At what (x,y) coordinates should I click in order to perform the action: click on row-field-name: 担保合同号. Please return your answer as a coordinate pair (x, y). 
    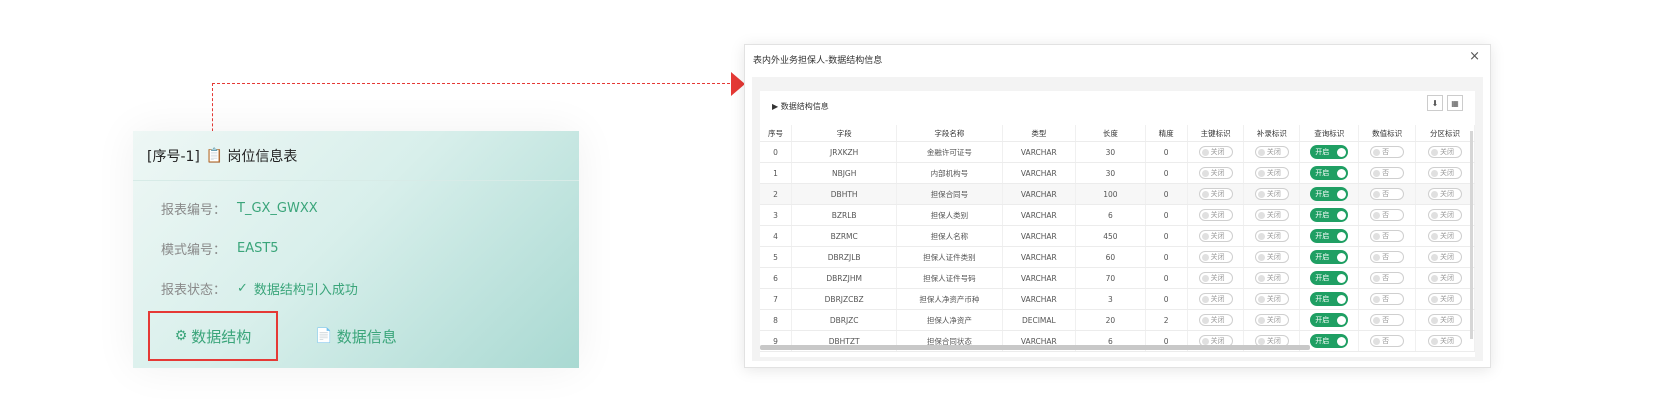
    Looking at the image, I should click on (949, 194).